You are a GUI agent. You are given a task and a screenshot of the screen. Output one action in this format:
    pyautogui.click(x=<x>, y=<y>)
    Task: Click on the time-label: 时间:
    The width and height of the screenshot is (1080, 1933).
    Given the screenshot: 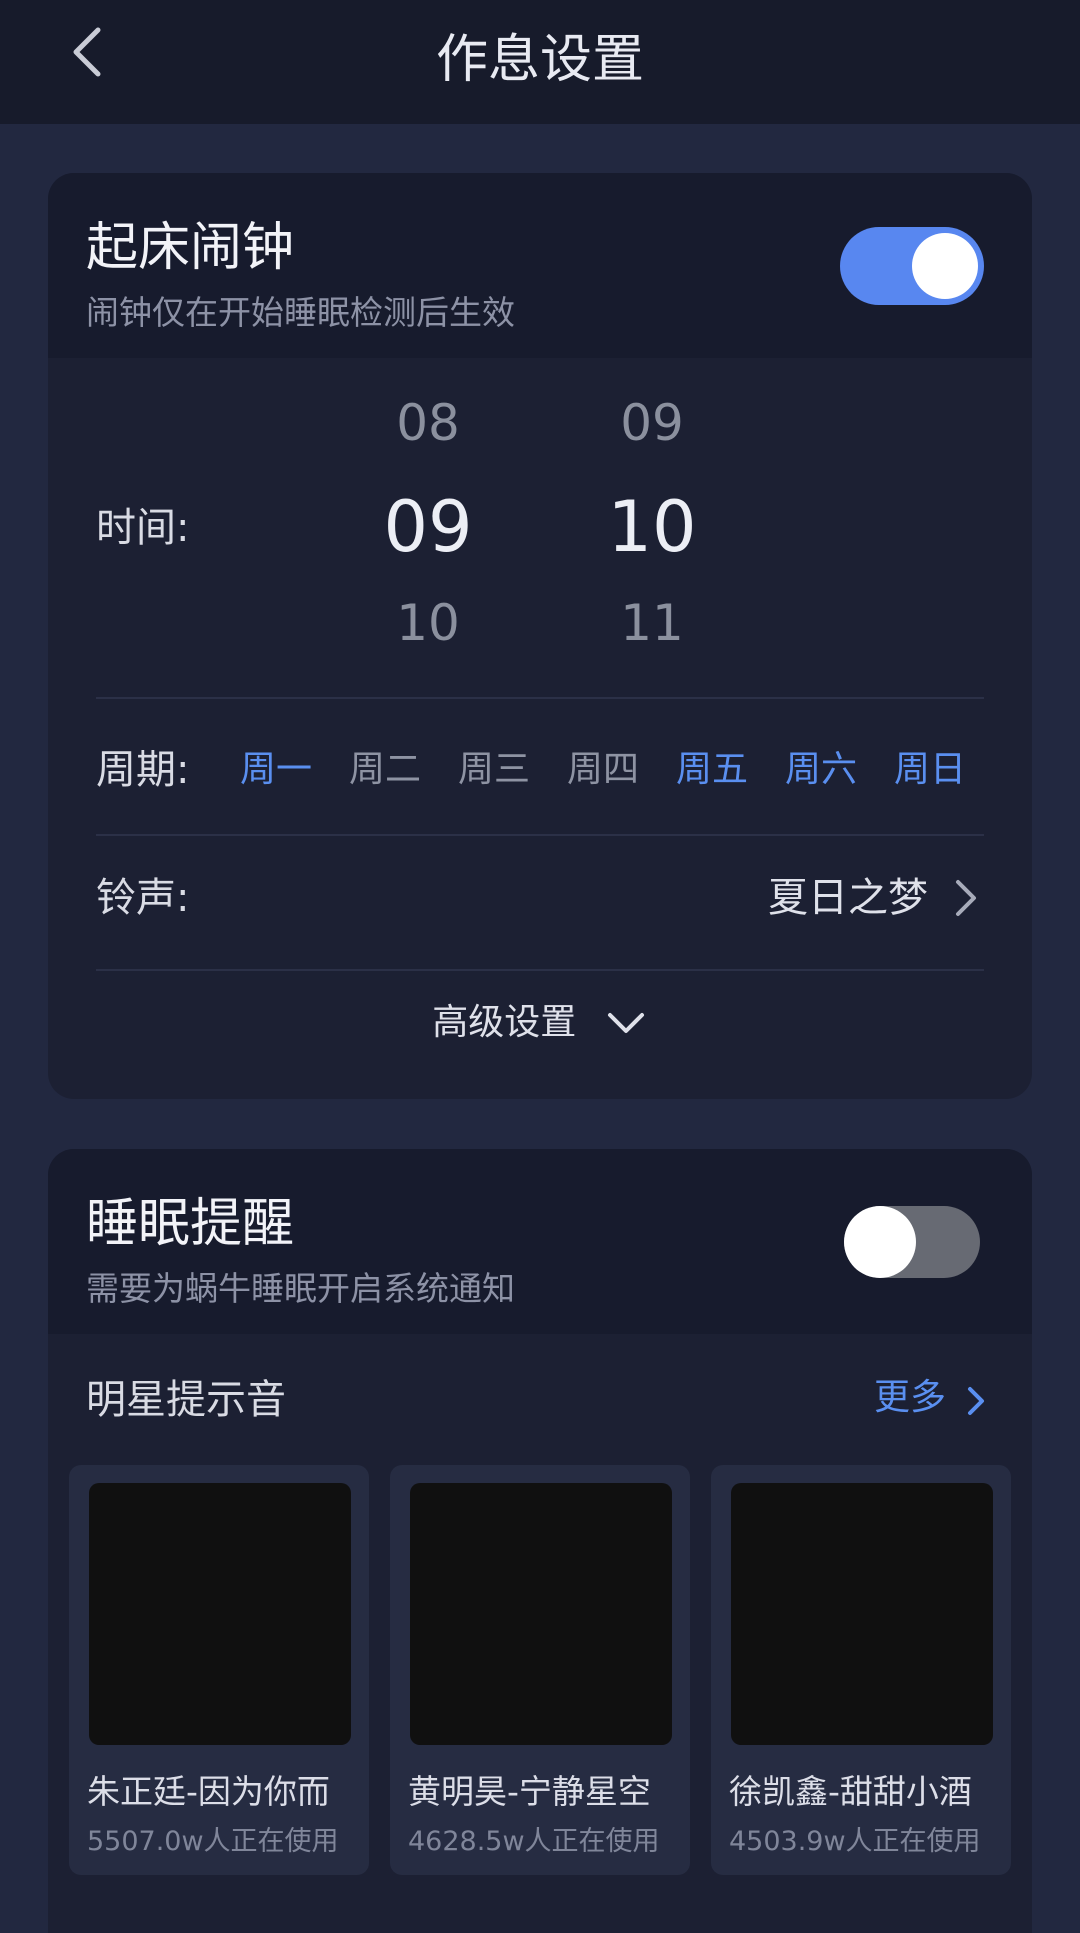 What is the action you would take?
    pyautogui.click(x=143, y=528)
    